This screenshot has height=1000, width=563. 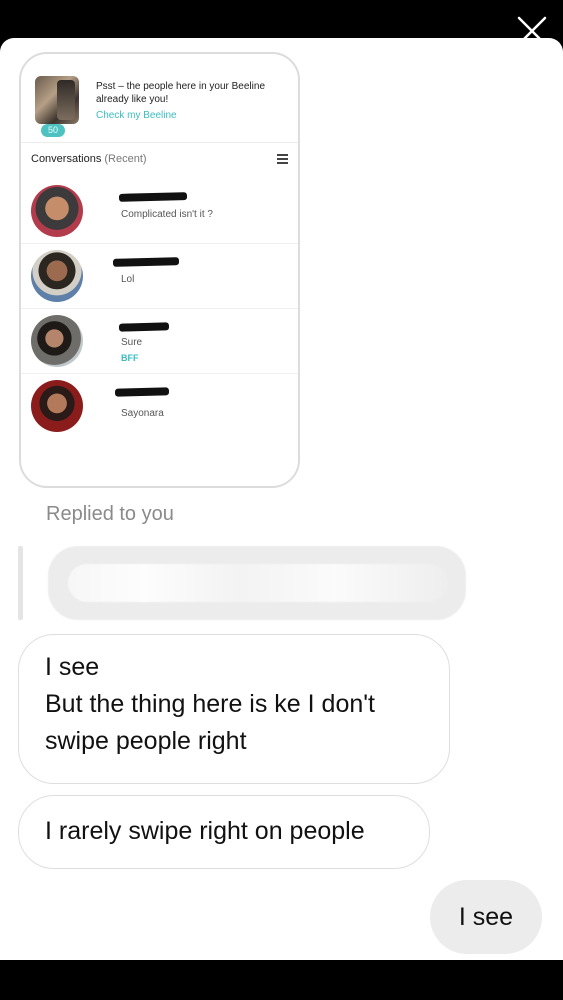 I want to click on message-line: But the thing here is ke I don't, so click(x=210, y=704).